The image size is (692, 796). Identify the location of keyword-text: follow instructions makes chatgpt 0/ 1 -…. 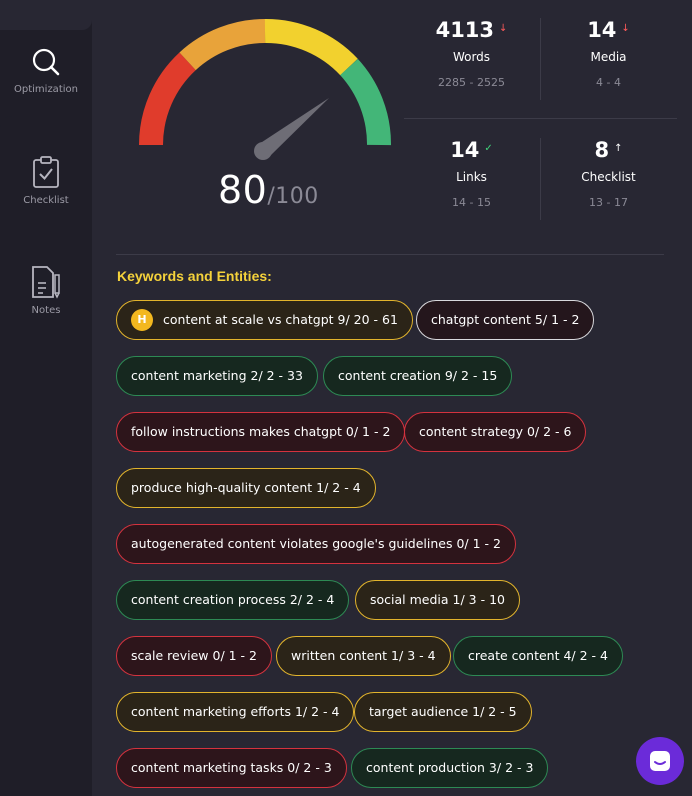
(261, 431).